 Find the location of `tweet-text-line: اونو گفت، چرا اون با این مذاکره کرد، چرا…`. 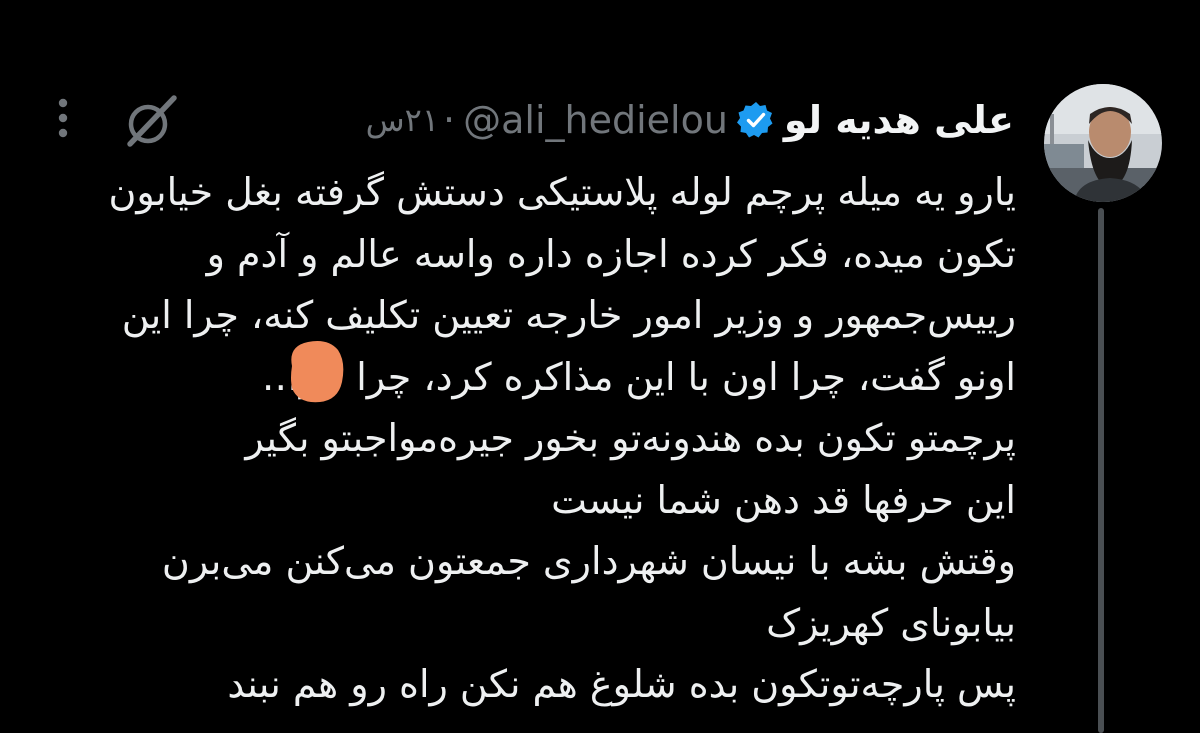

tweet-text-line: اونو گفت، چرا اون با این مذاکره کرد، چرا… is located at coordinates (638, 376).